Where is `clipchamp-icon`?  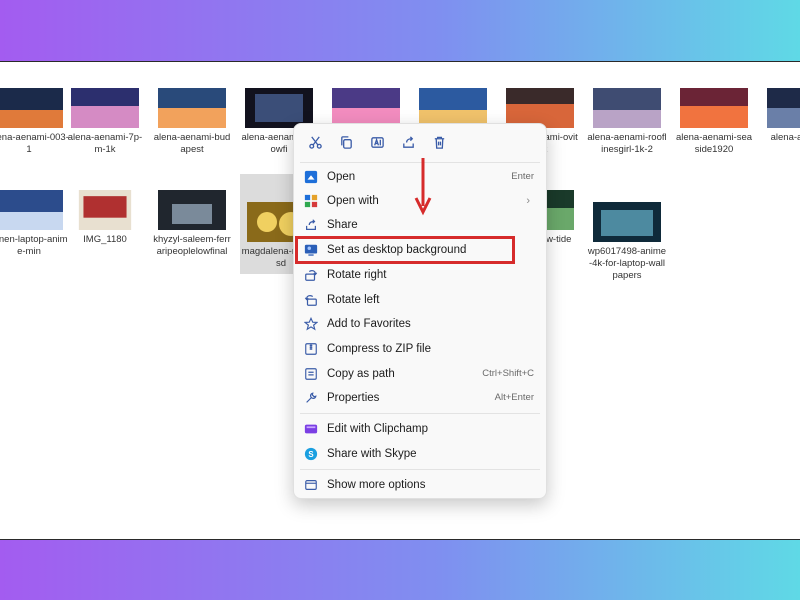
clipchamp-icon is located at coordinates (311, 429).